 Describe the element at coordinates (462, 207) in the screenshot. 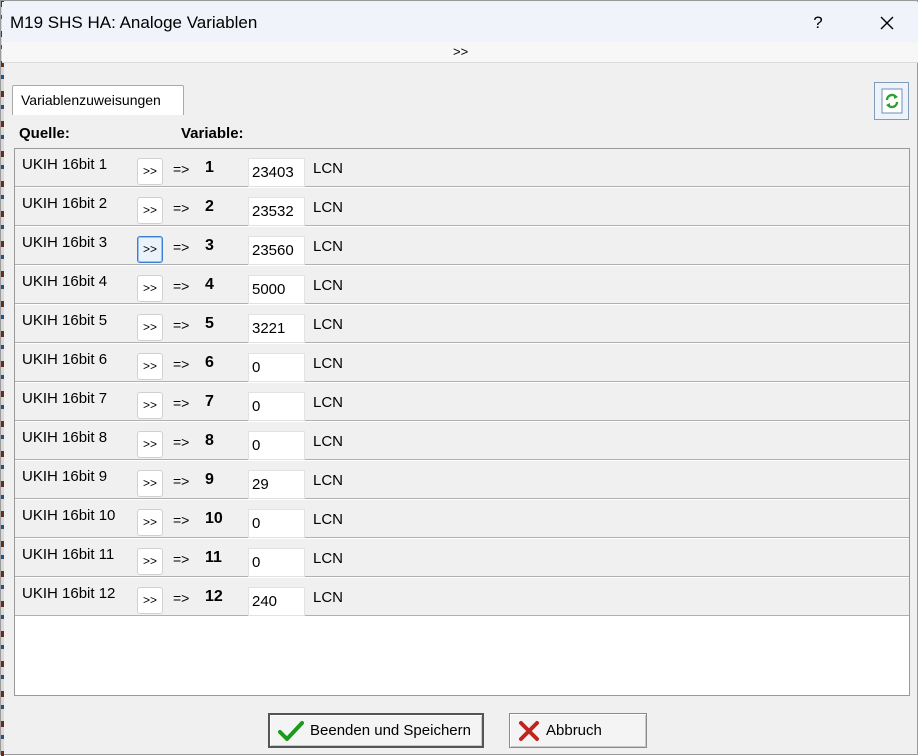

I see `table-row: UKIH 16bit 2 >> => 2 23532 LCN` at that location.